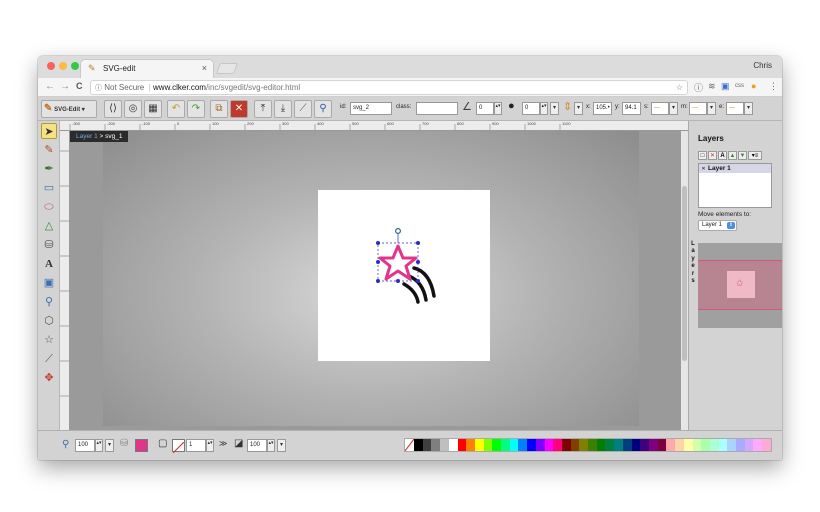 The width and height of the screenshot is (820, 512). I want to click on scroll-thumb, so click(684, 273).